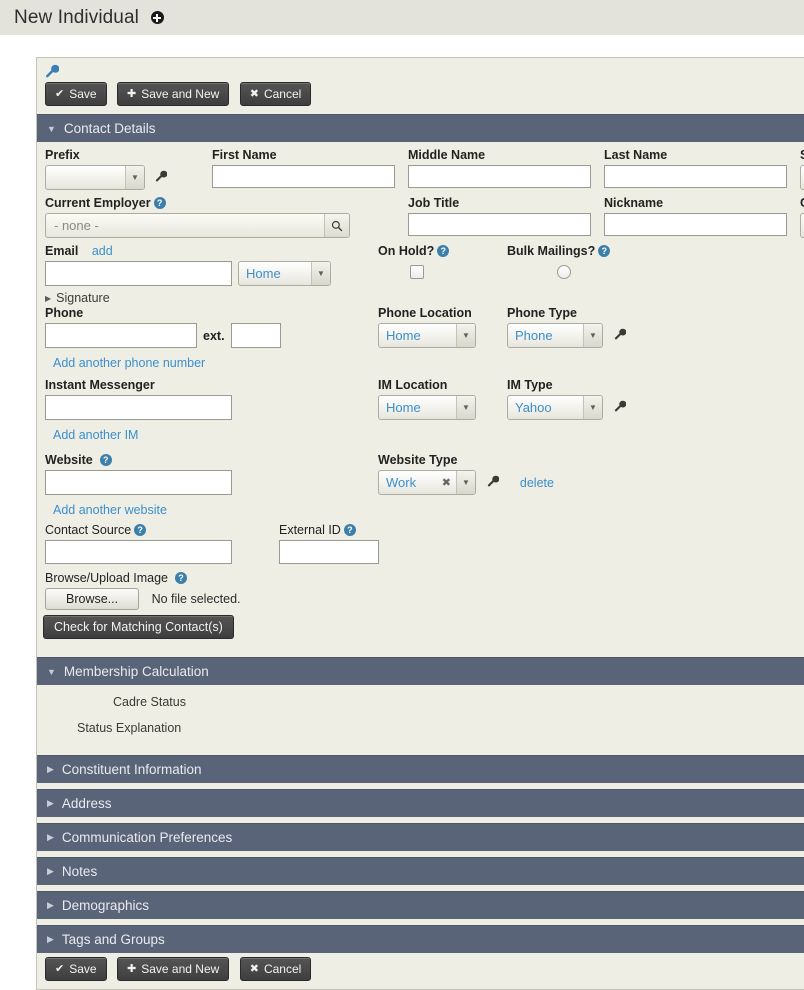 This screenshot has height=990, width=804. Describe the element at coordinates (425, 313) in the screenshot. I see `phone-location-label: Phone Location` at that location.